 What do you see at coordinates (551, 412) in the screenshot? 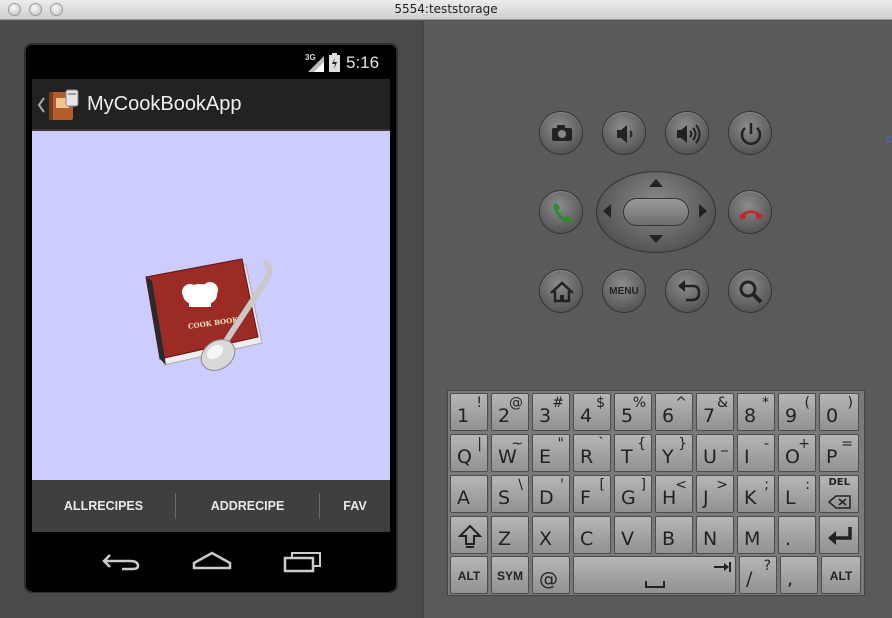
I see `key-3: 3 #` at bounding box center [551, 412].